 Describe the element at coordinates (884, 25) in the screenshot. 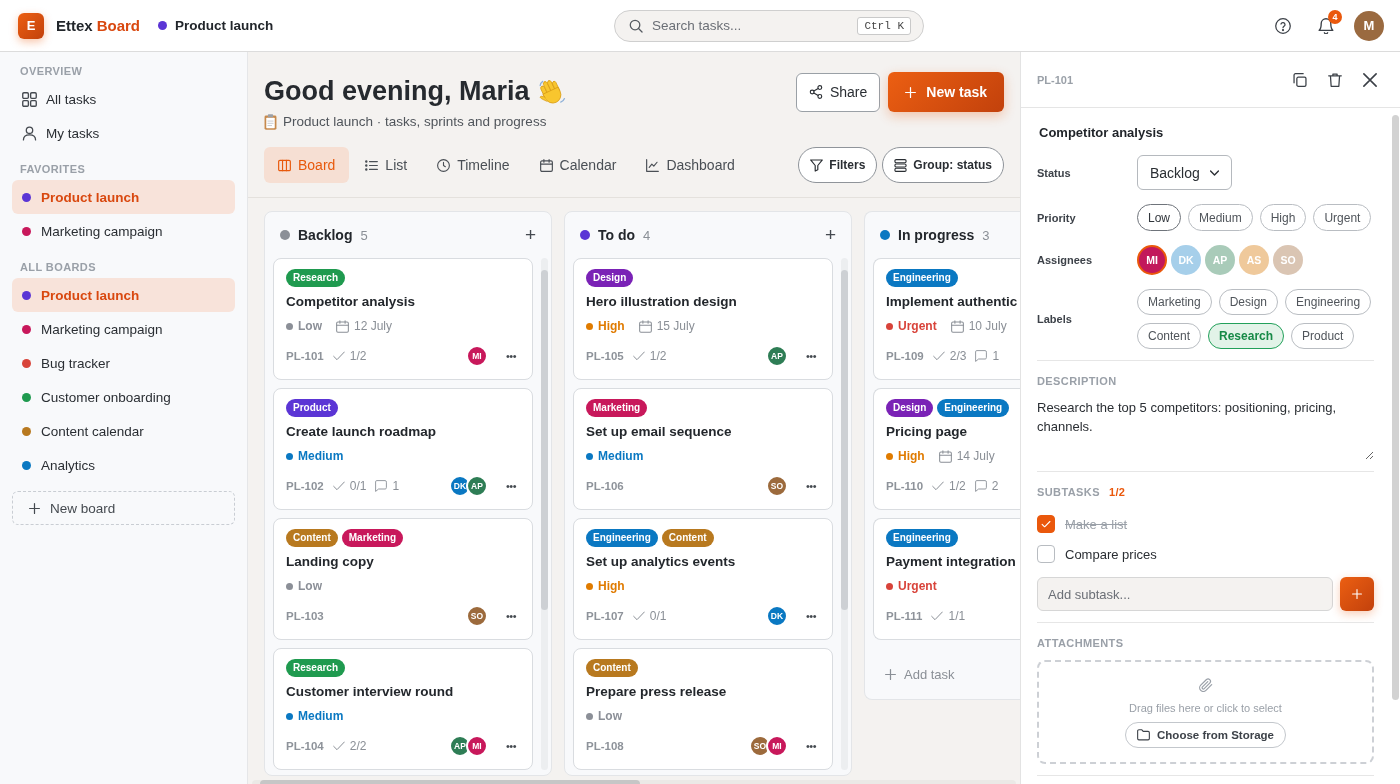

I see `shortcut-hint: Ctrl K` at that location.